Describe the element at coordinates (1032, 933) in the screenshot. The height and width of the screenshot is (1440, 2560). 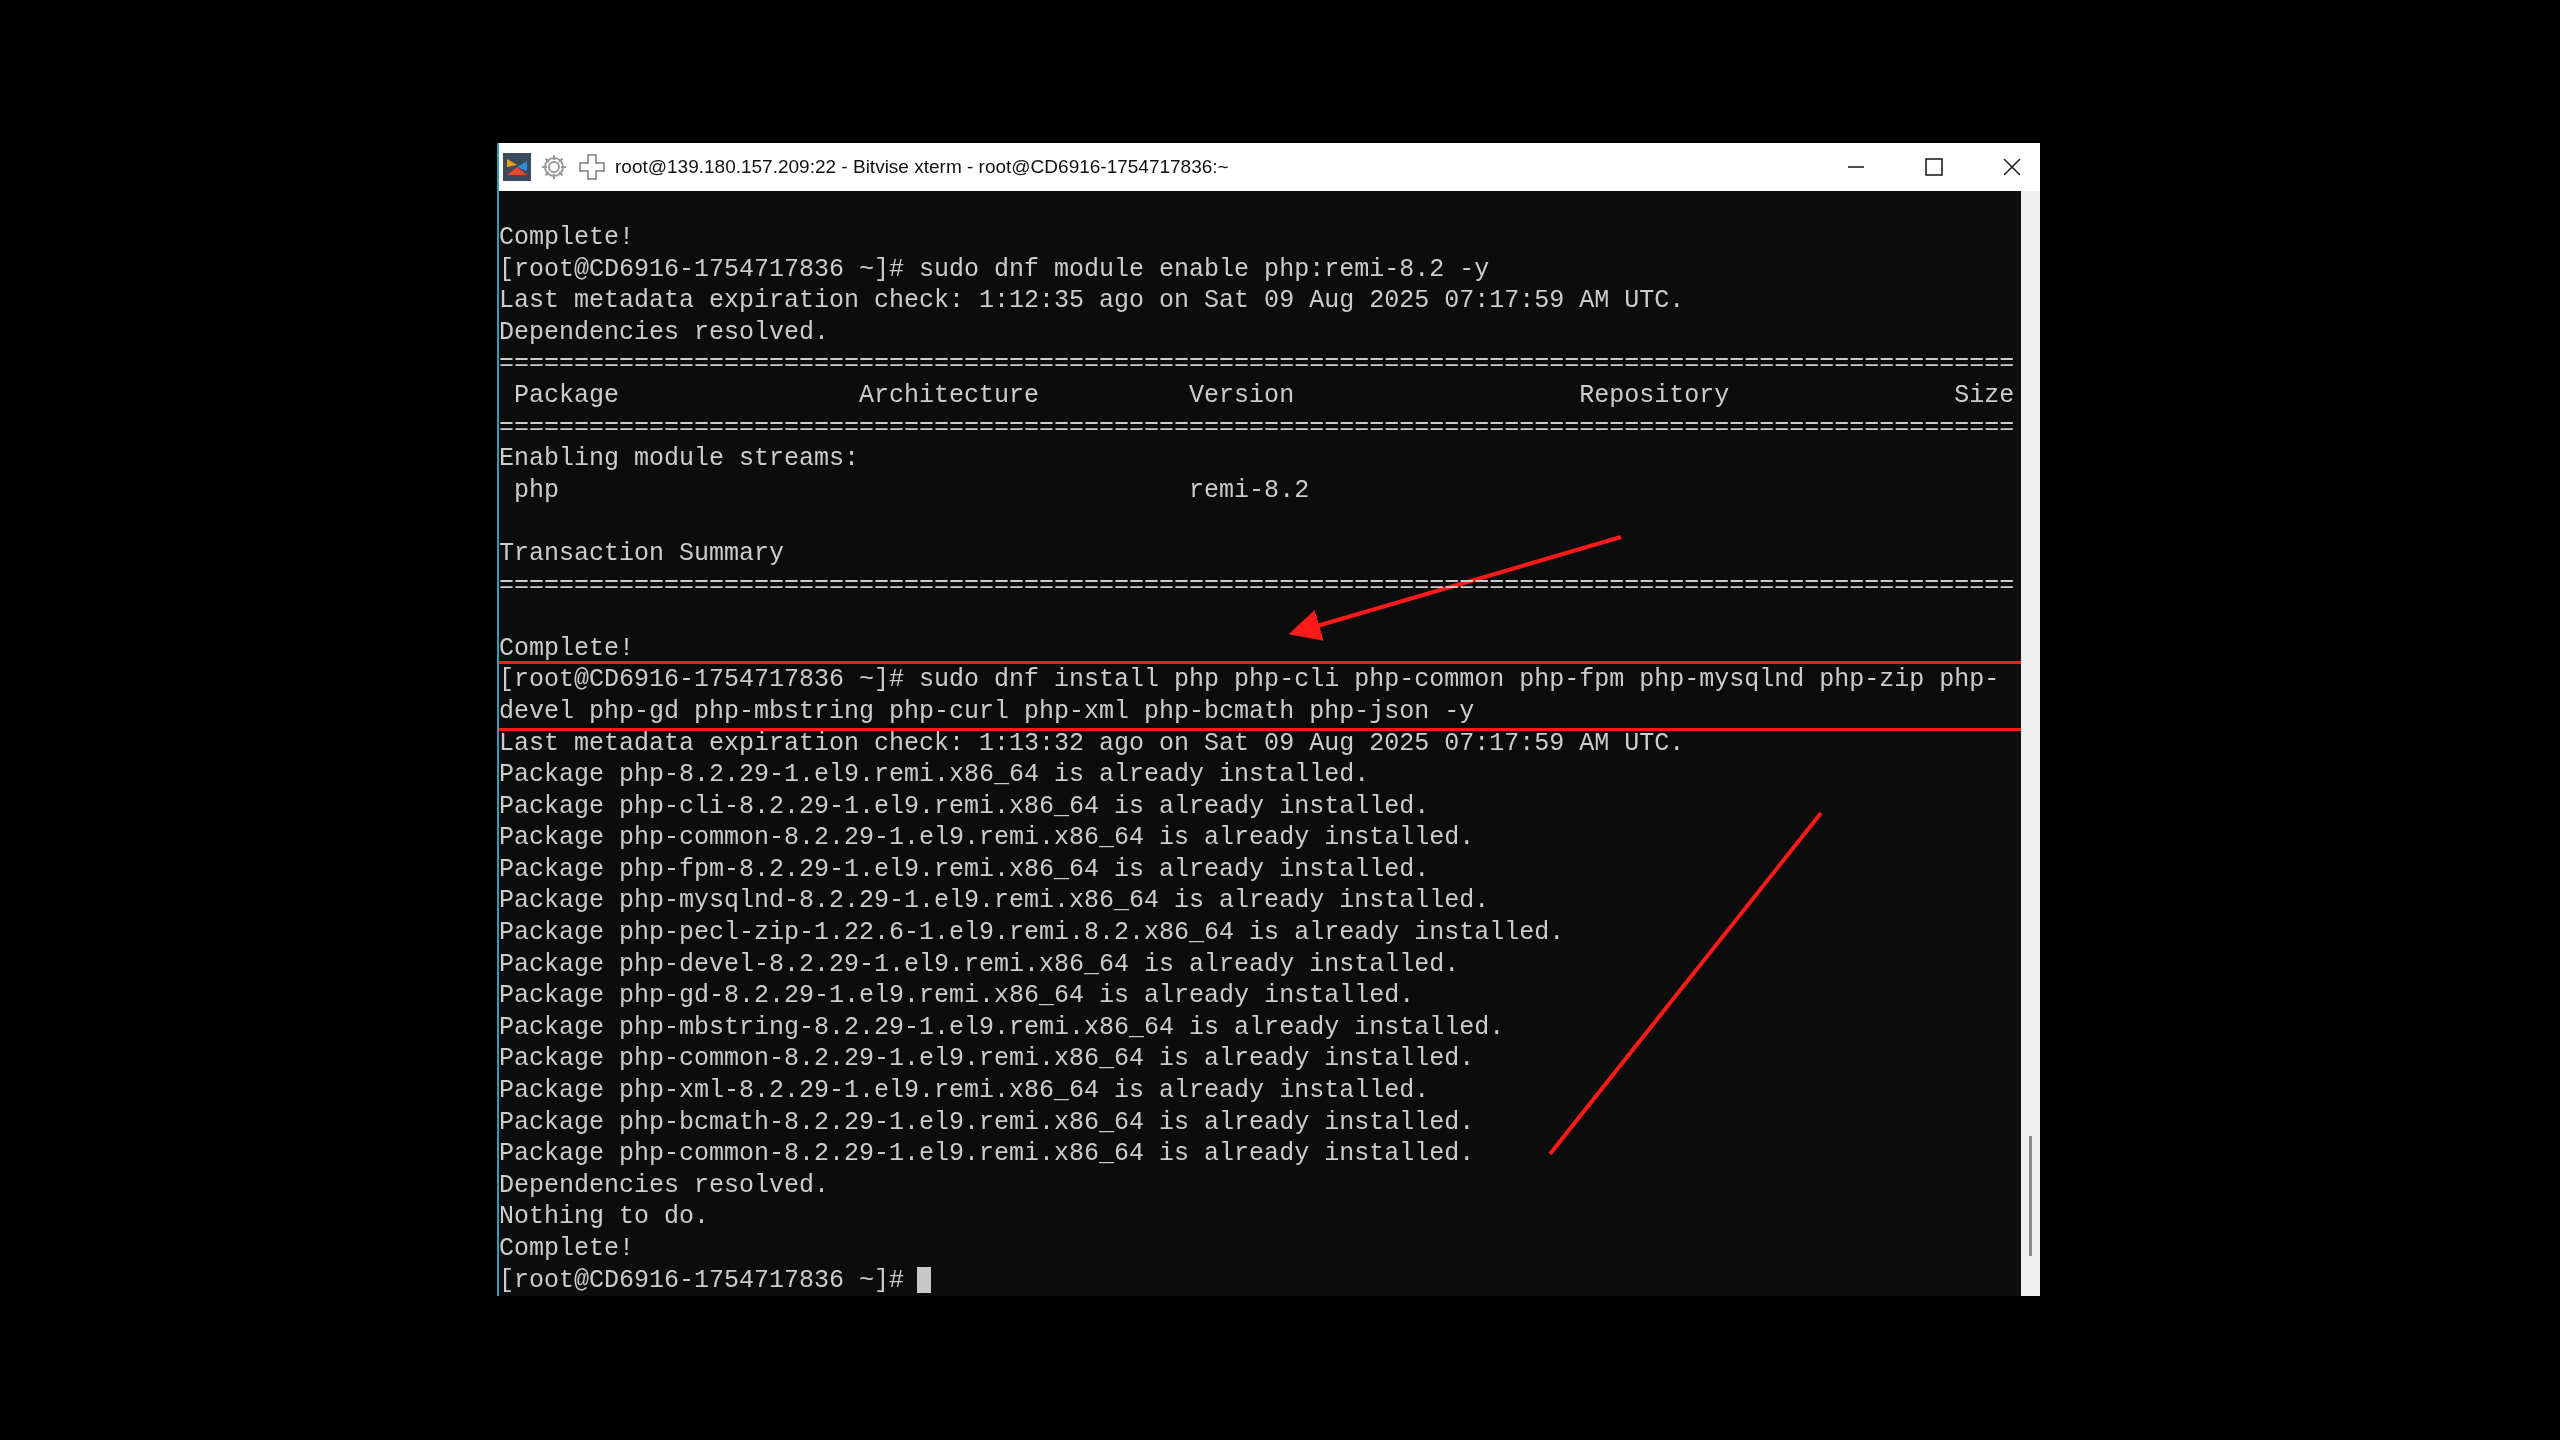
I see `terminal-line: Package php-pecl-zip-1.22.6-1.el9.remi.8.2.x86_64 is already installed.` at that location.